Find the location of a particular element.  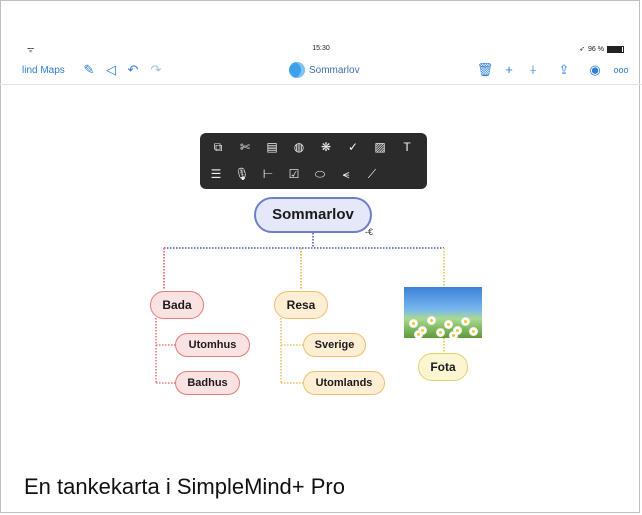

topic-utomhus: Utomhus is located at coordinates (212, 345).